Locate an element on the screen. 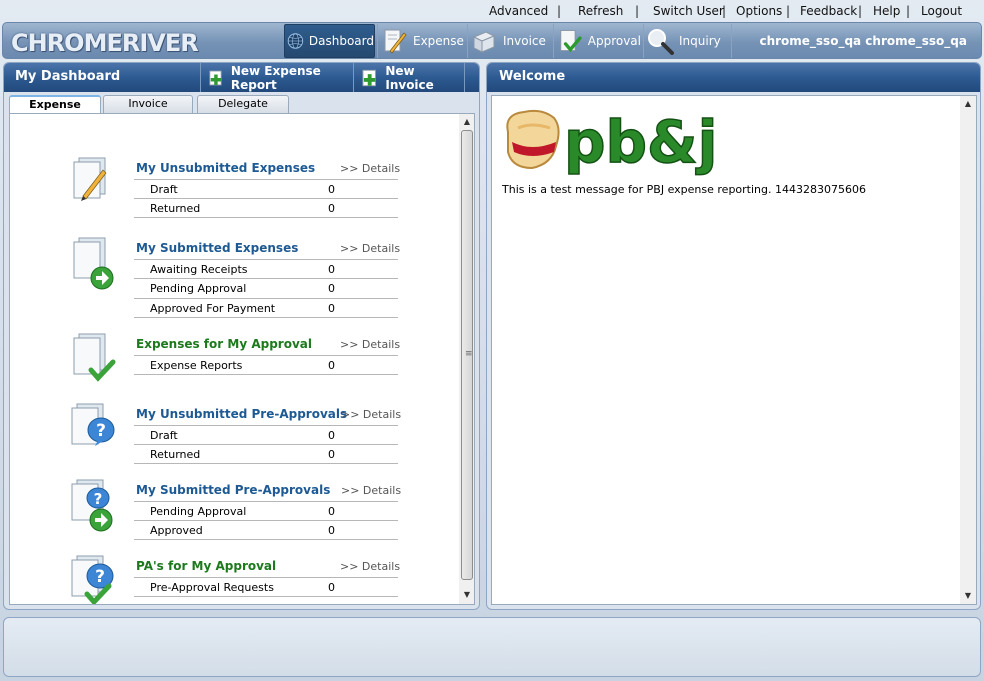  question-check-document-icon: ? is located at coordinates (92, 579).